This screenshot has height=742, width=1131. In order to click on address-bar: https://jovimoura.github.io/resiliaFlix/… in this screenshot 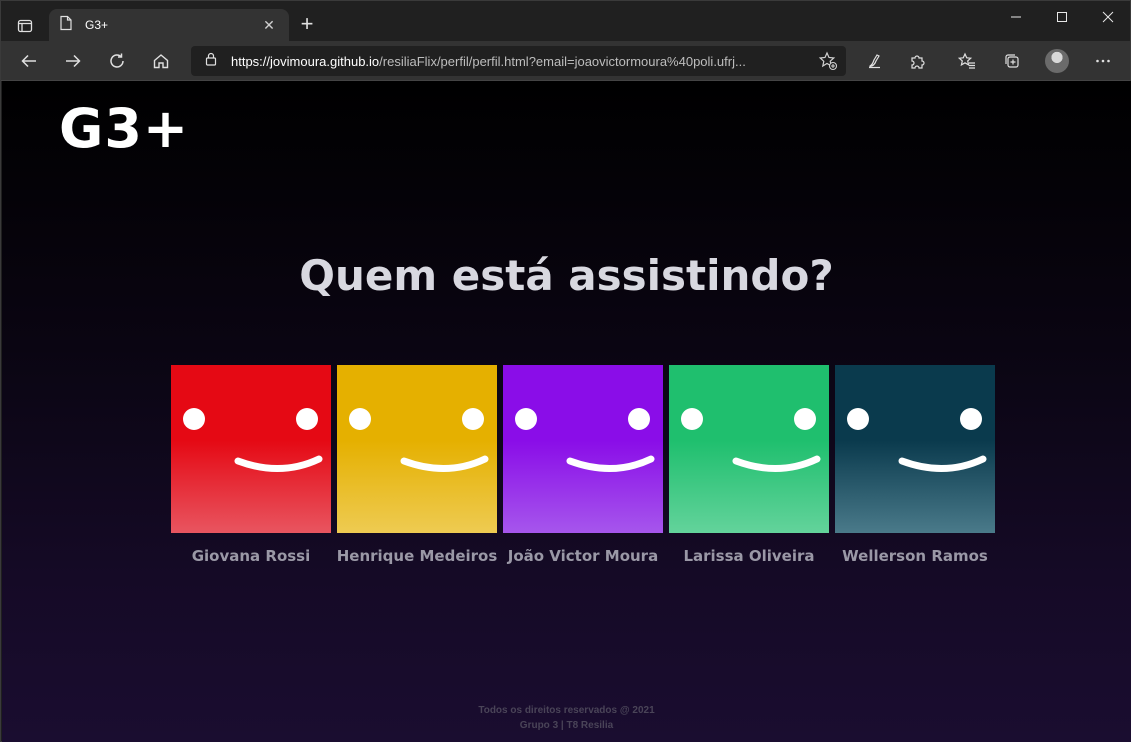, I will do `click(518, 61)`.